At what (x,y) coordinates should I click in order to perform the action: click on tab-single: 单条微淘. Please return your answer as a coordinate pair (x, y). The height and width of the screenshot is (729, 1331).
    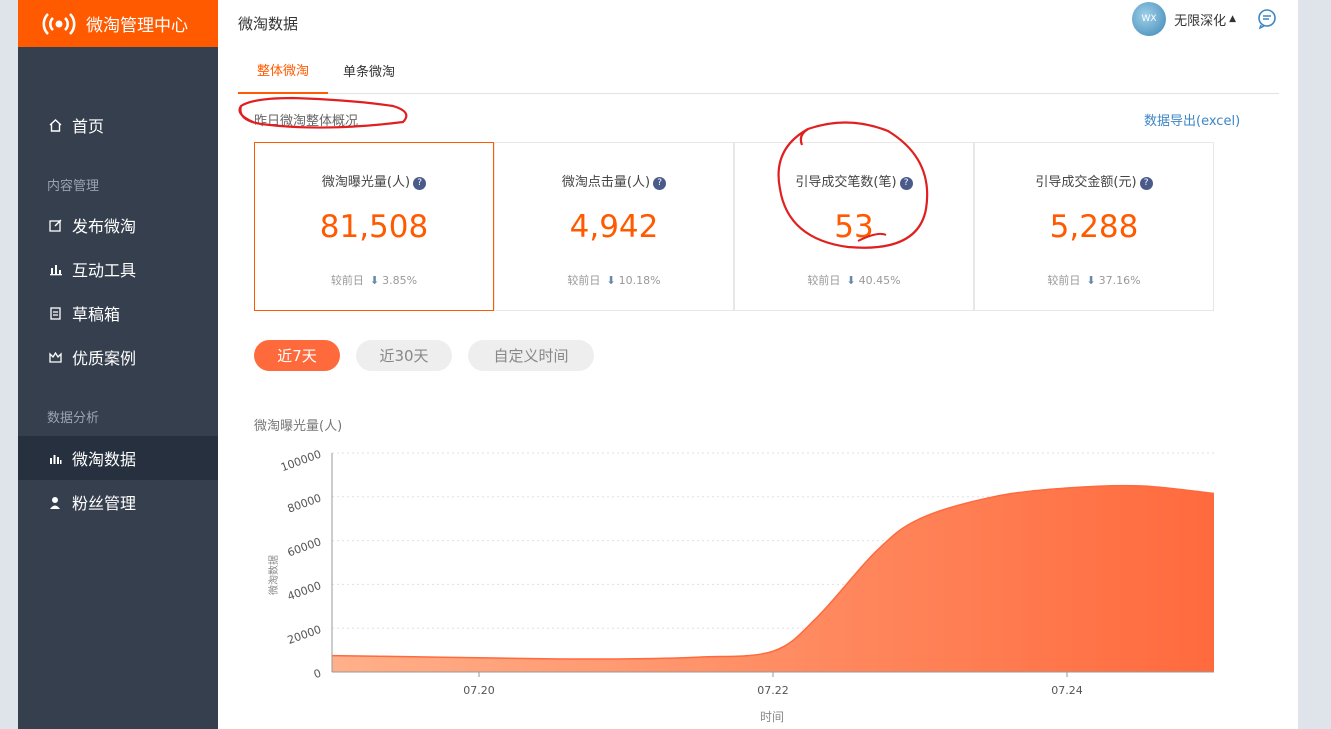
    Looking at the image, I should click on (369, 70).